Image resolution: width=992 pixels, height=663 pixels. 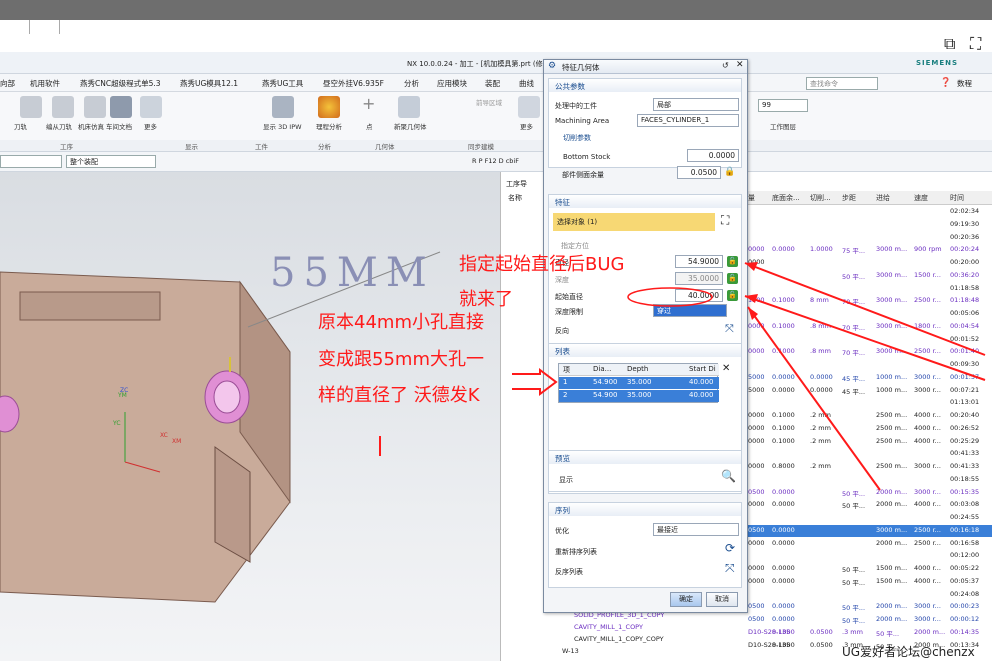 I want to click on hollow-arrow, so click(x=535, y=382).